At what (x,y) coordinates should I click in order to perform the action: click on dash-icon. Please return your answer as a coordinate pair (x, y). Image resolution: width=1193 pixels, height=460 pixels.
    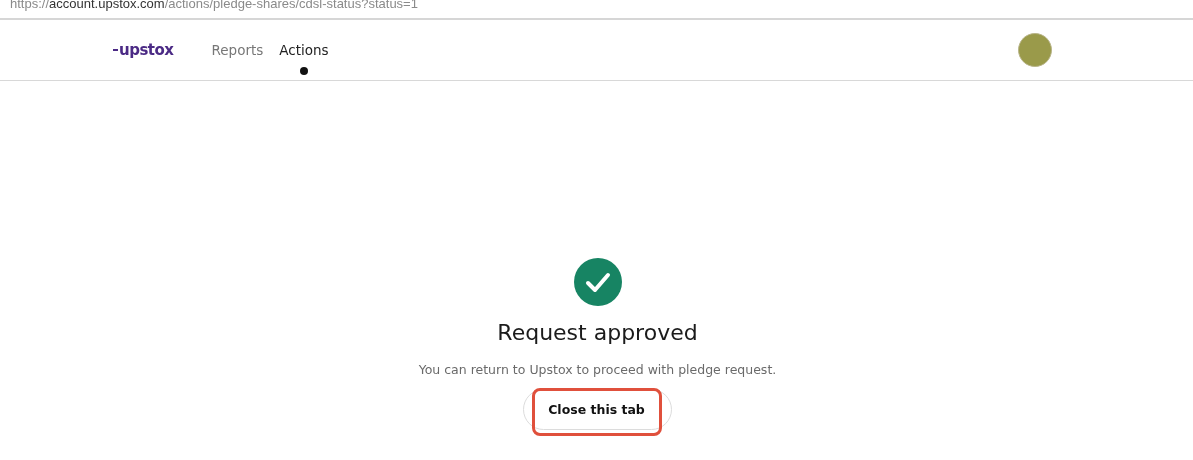
    Looking at the image, I should click on (115, 50).